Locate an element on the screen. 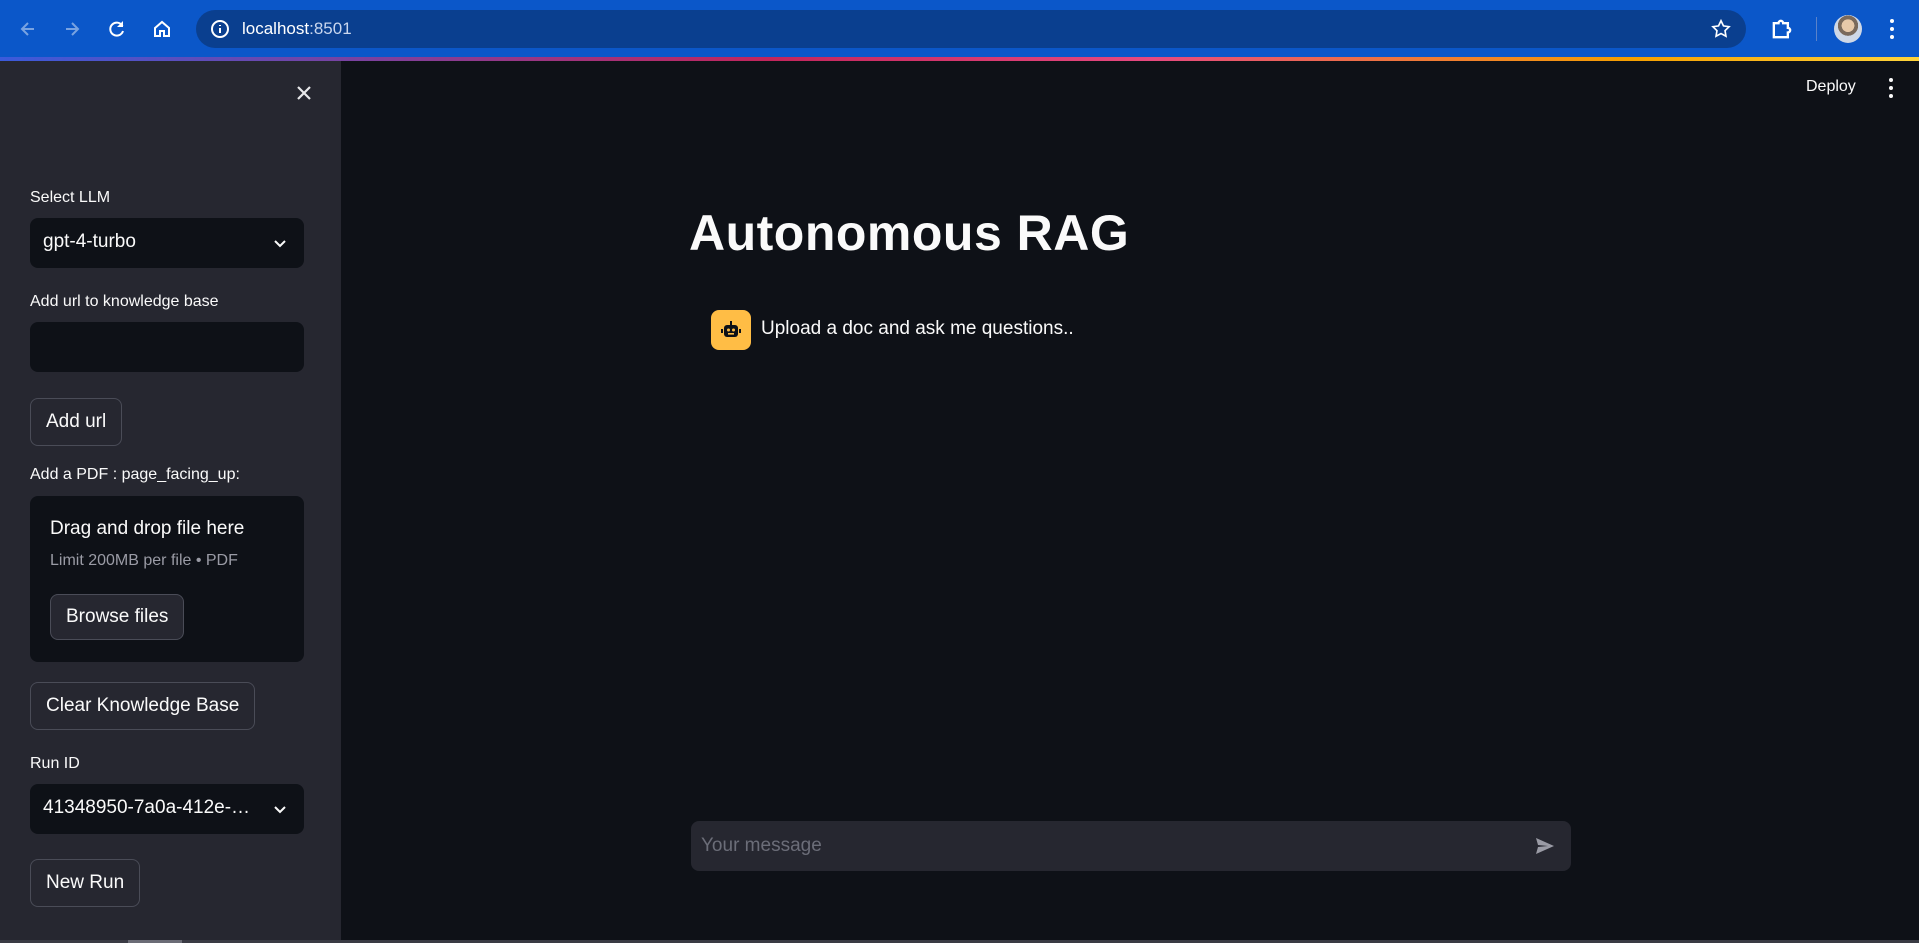 Image resolution: width=1919 pixels, height=943 pixels. new-run-button: New Run is located at coordinates (85, 883).